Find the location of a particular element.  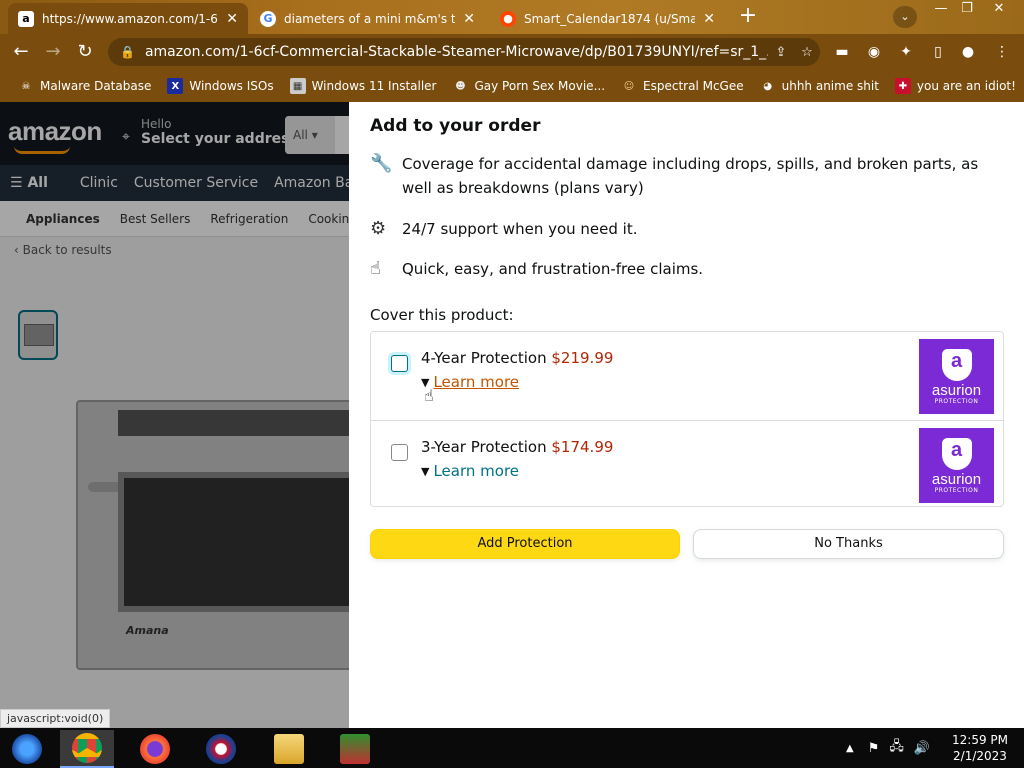

amazon-icon: a is located at coordinates (26, 18).